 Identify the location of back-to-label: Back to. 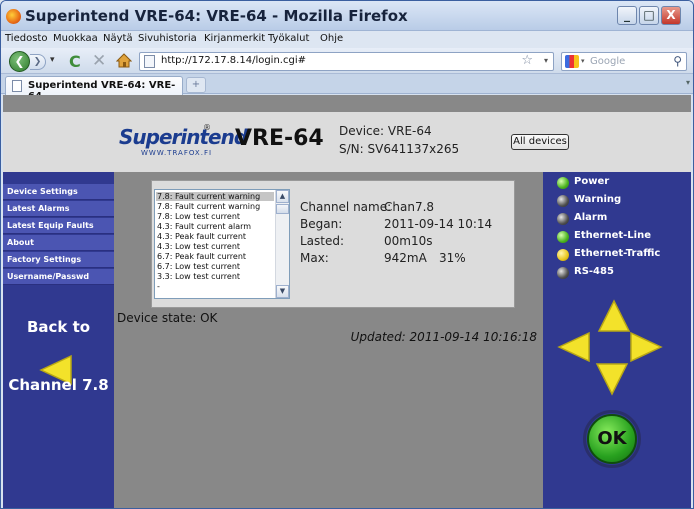
(58, 327).